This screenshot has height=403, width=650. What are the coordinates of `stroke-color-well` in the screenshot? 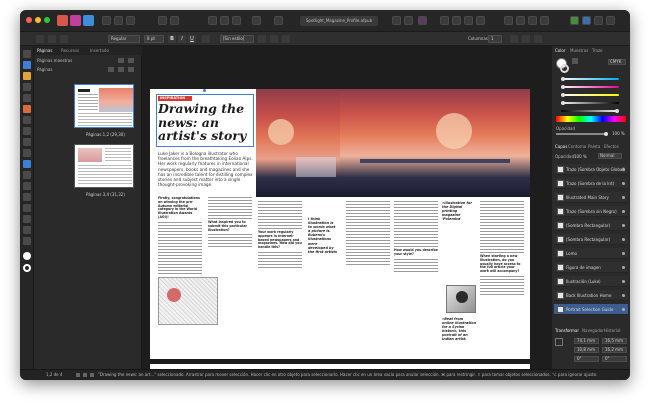 It's located at (564, 68).